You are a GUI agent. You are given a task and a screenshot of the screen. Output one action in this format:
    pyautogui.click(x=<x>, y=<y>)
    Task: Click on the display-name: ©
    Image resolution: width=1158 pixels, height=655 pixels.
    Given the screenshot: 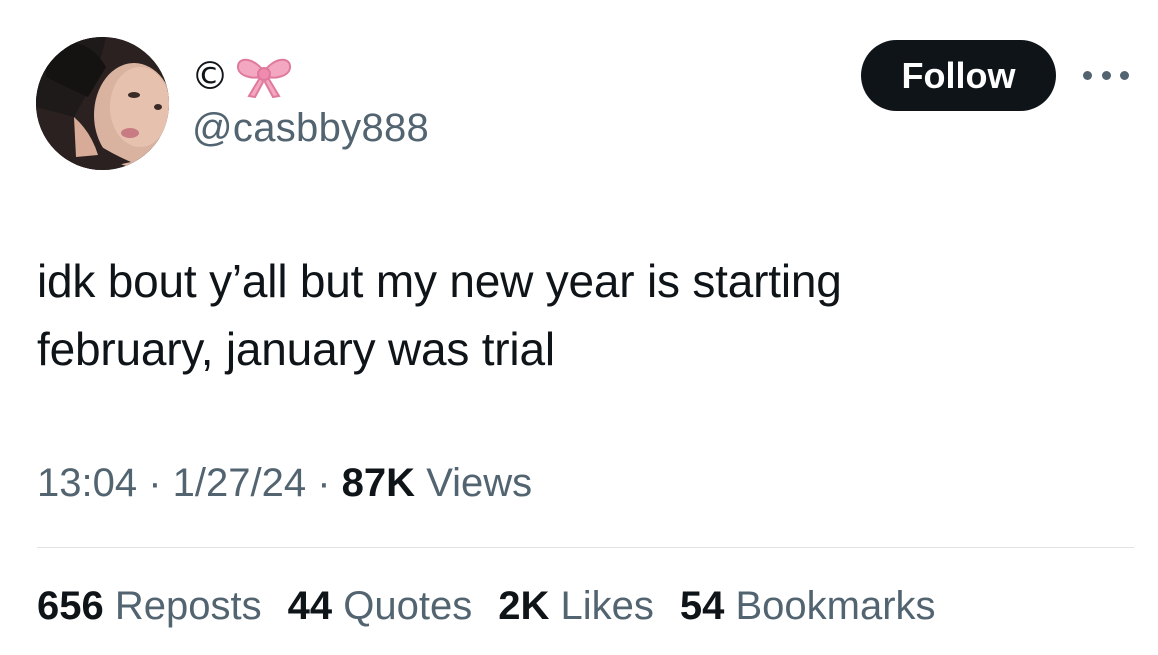 What is the action you would take?
    pyautogui.click(x=242, y=76)
    